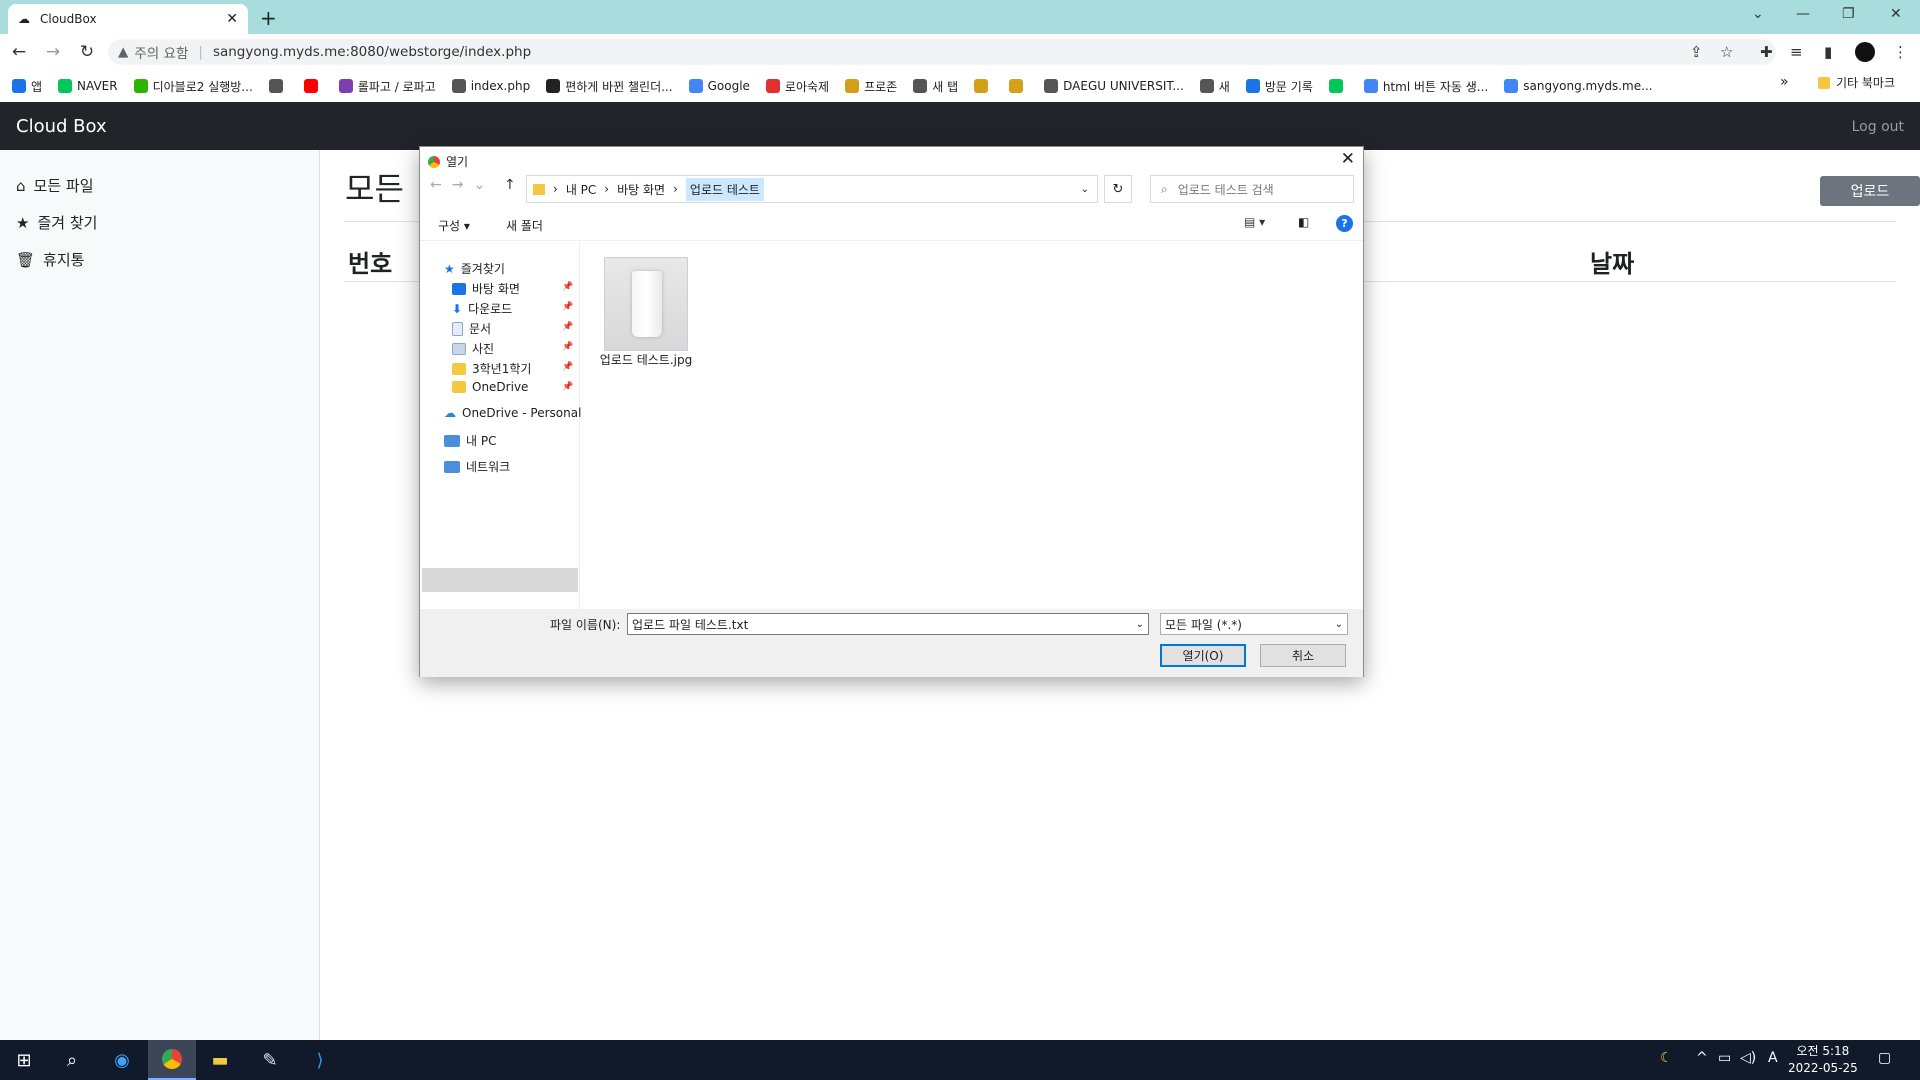 Image resolution: width=1920 pixels, height=1080 pixels. I want to click on bookmark-item: index.php, so click(490, 86).